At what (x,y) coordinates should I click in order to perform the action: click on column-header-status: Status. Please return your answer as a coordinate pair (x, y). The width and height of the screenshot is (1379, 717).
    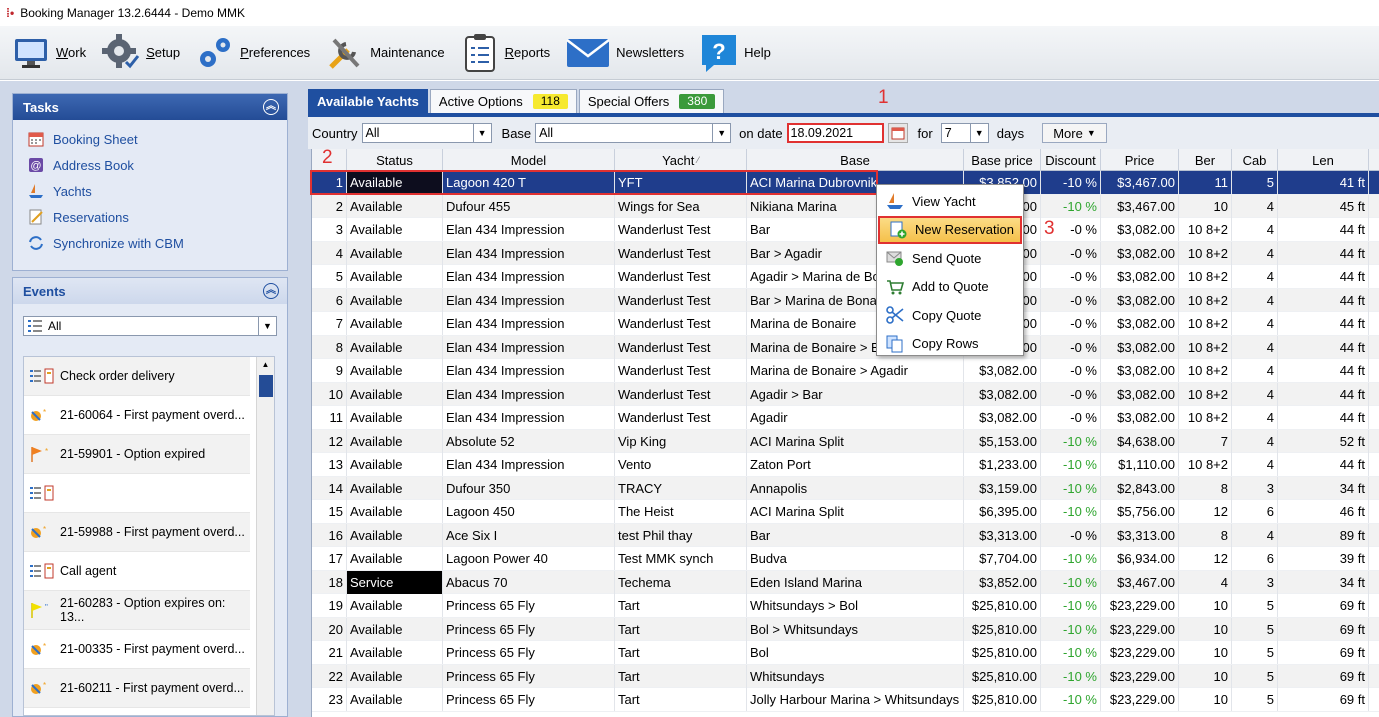
    Looking at the image, I should click on (395, 160).